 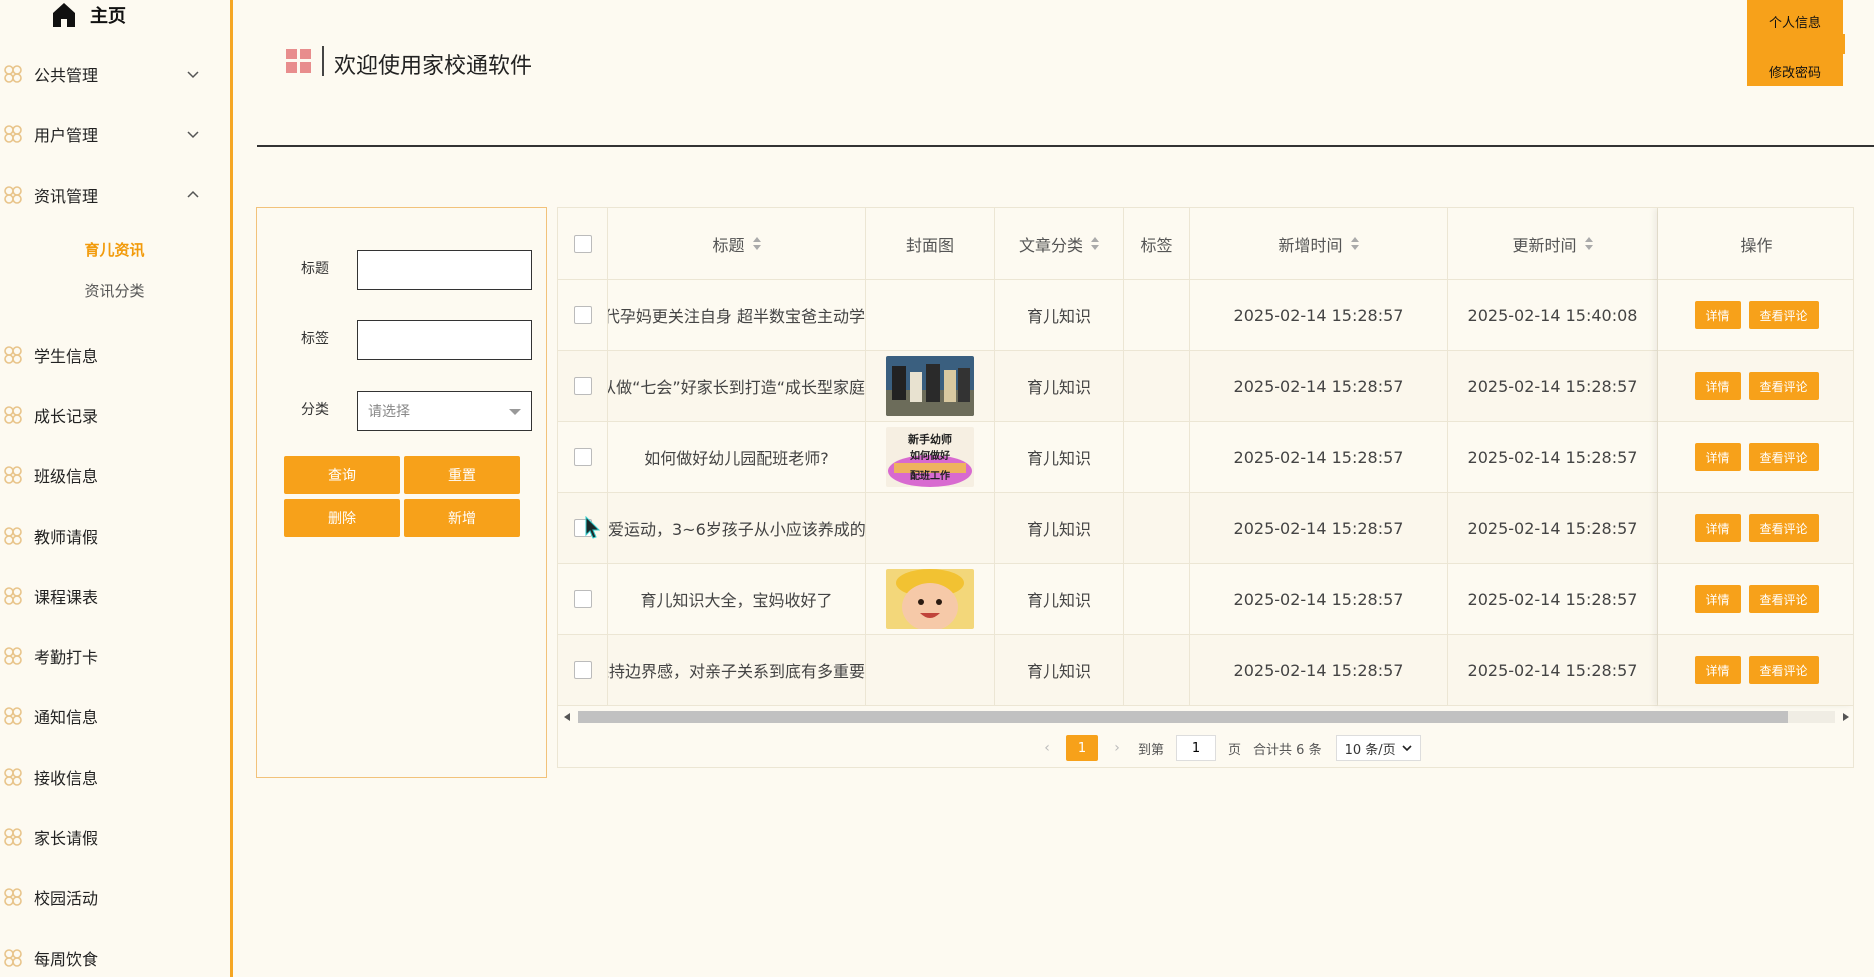 I want to click on sidebar-item: 校园活动, so click(x=107, y=897).